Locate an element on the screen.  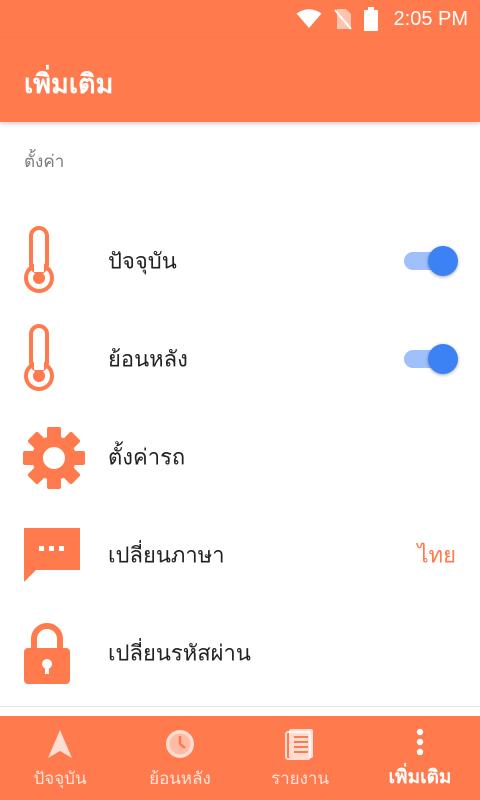
wifi-icon is located at coordinates (309, 18).